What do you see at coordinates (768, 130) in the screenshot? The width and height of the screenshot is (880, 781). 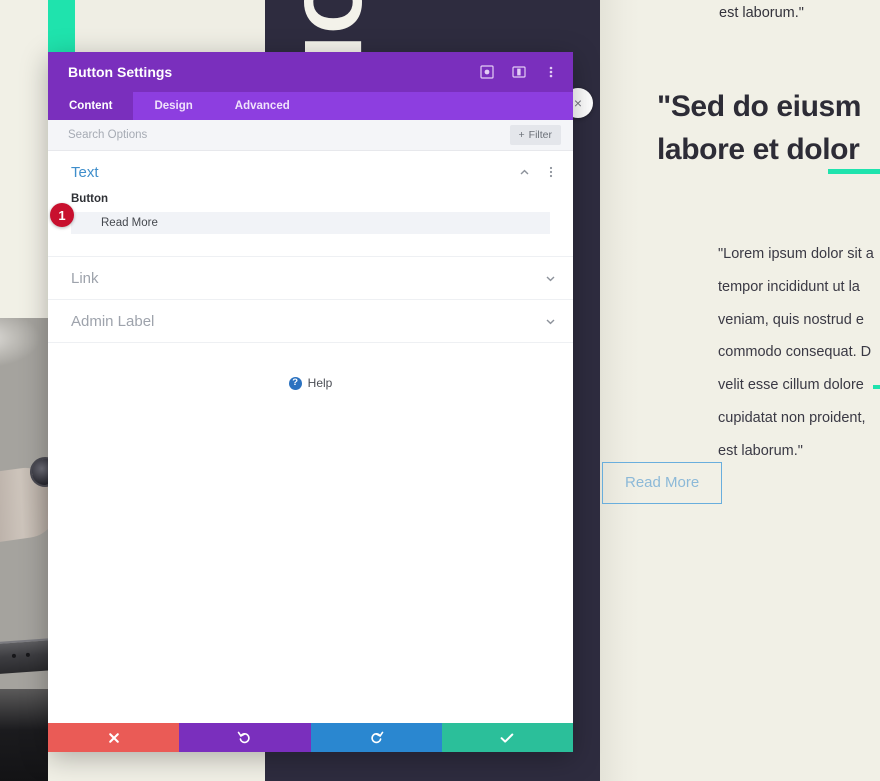 I see `article-heading: "Sed do eiusm labore et dolor` at bounding box center [768, 130].